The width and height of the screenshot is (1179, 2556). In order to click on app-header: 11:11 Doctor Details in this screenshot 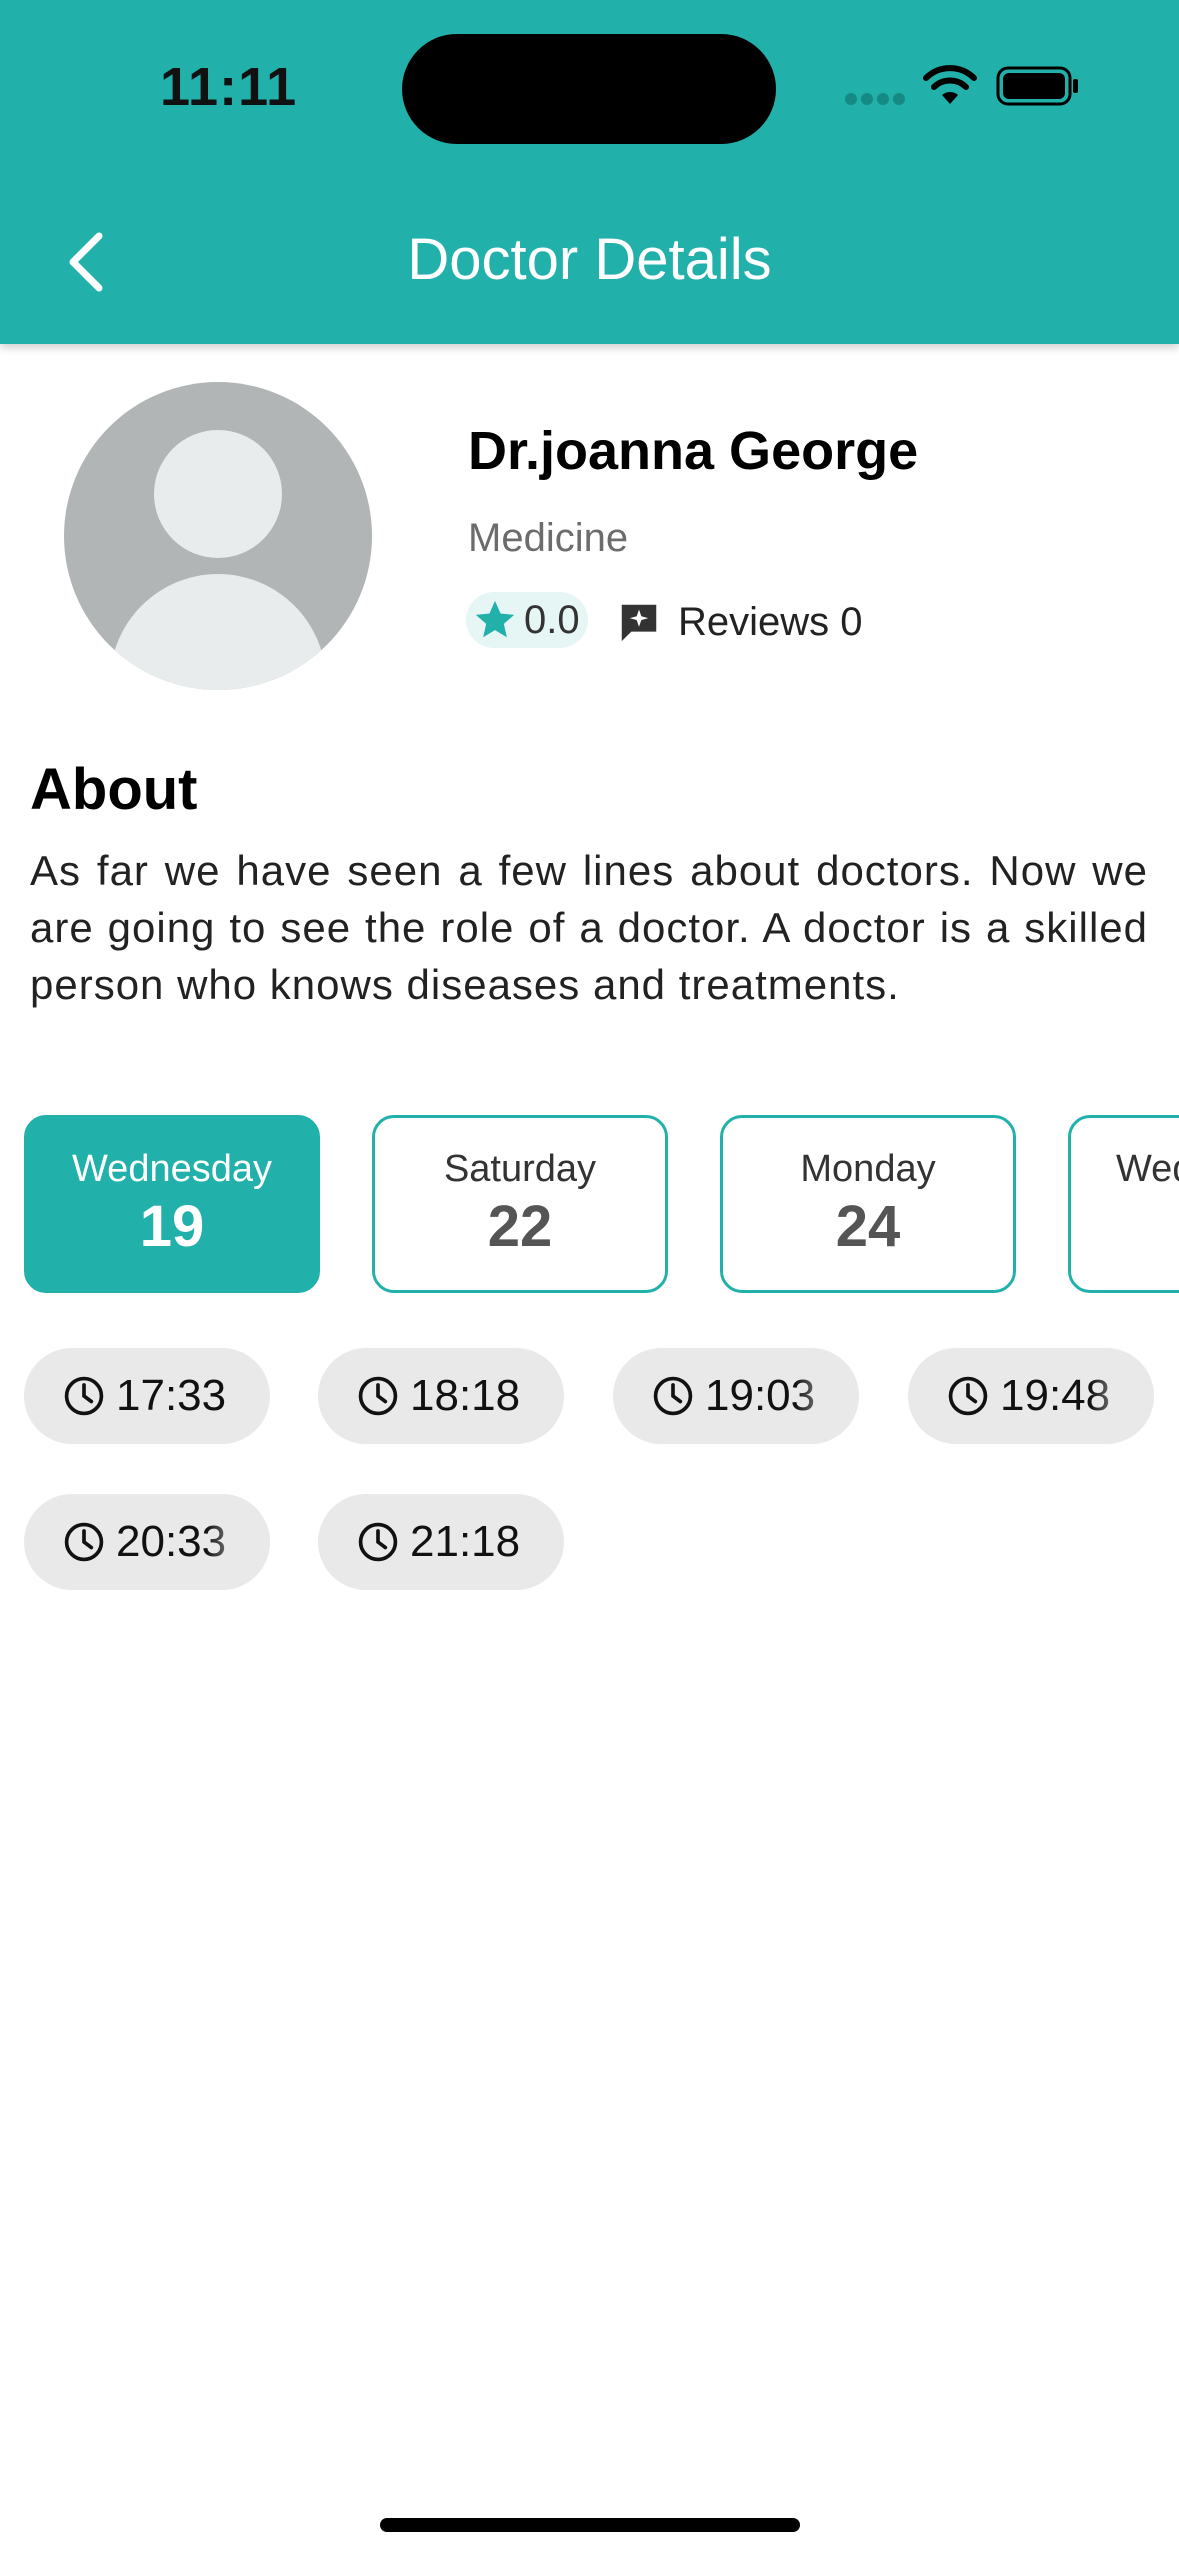, I will do `click(589, 172)`.